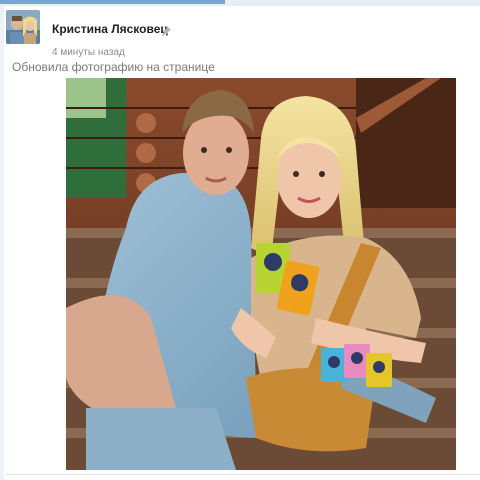 This screenshot has width=480, height=480. Describe the element at coordinates (113, 67) in the screenshot. I see `post-action-text: Обновила фотографию на странице` at that location.